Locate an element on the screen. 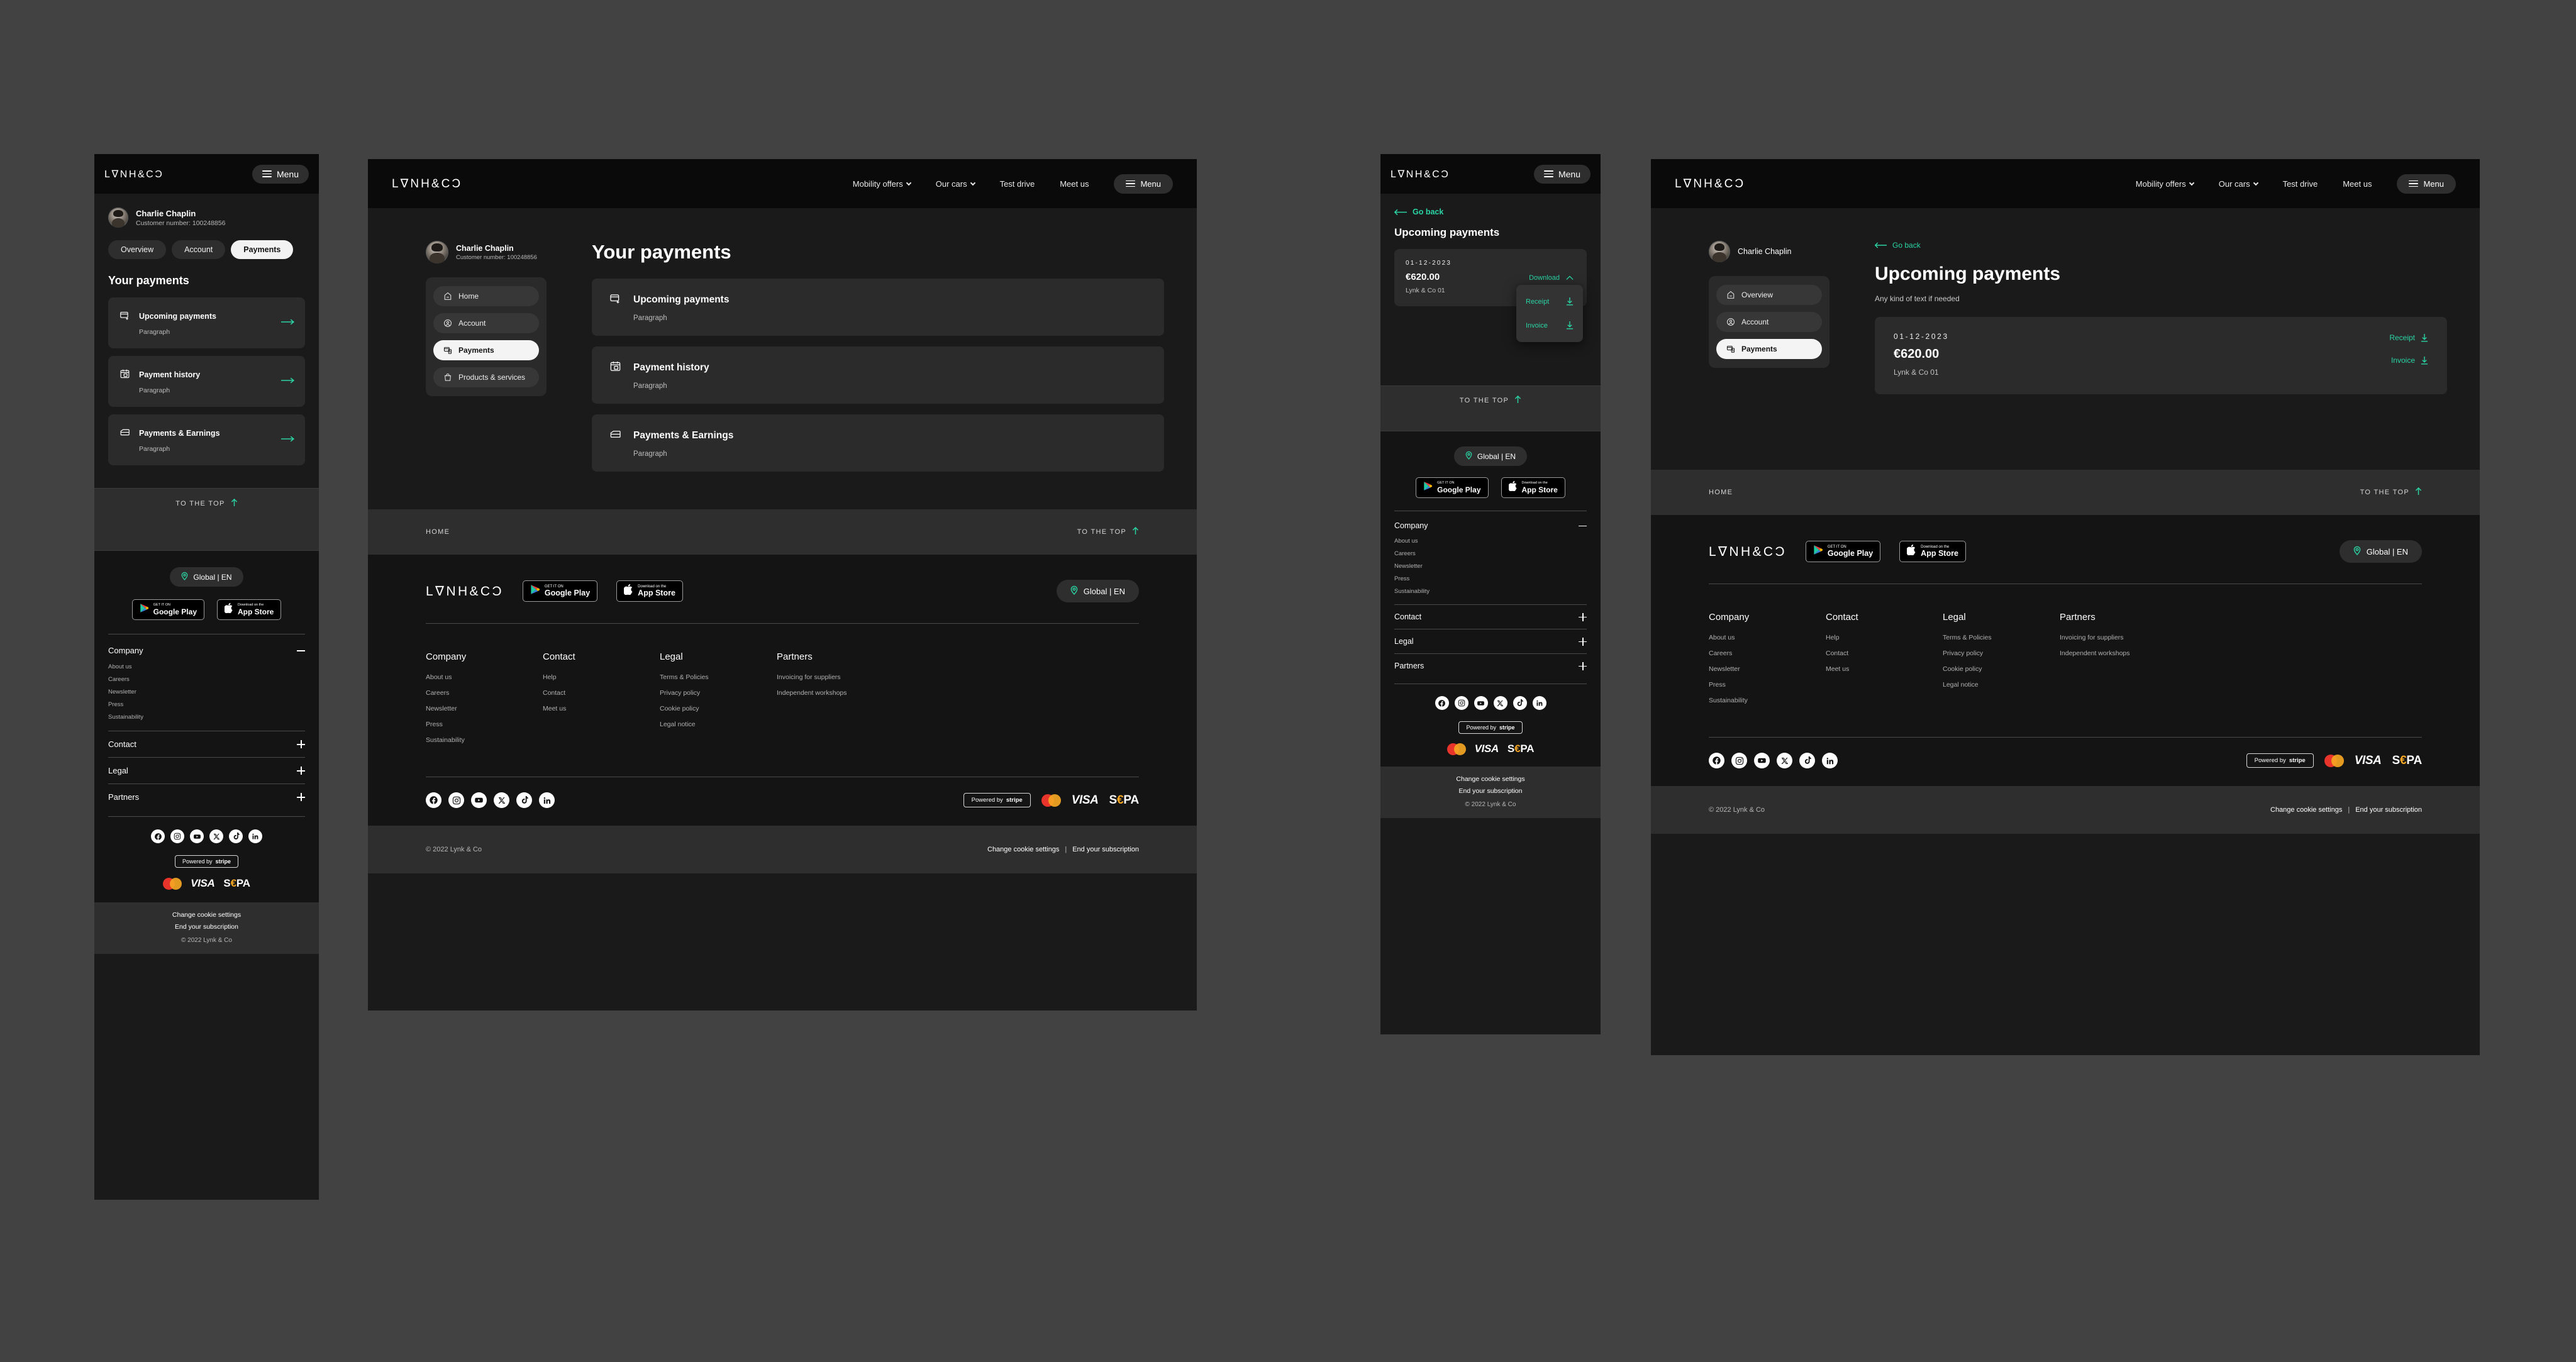  accordion-header-company: Company is located at coordinates (206, 650).